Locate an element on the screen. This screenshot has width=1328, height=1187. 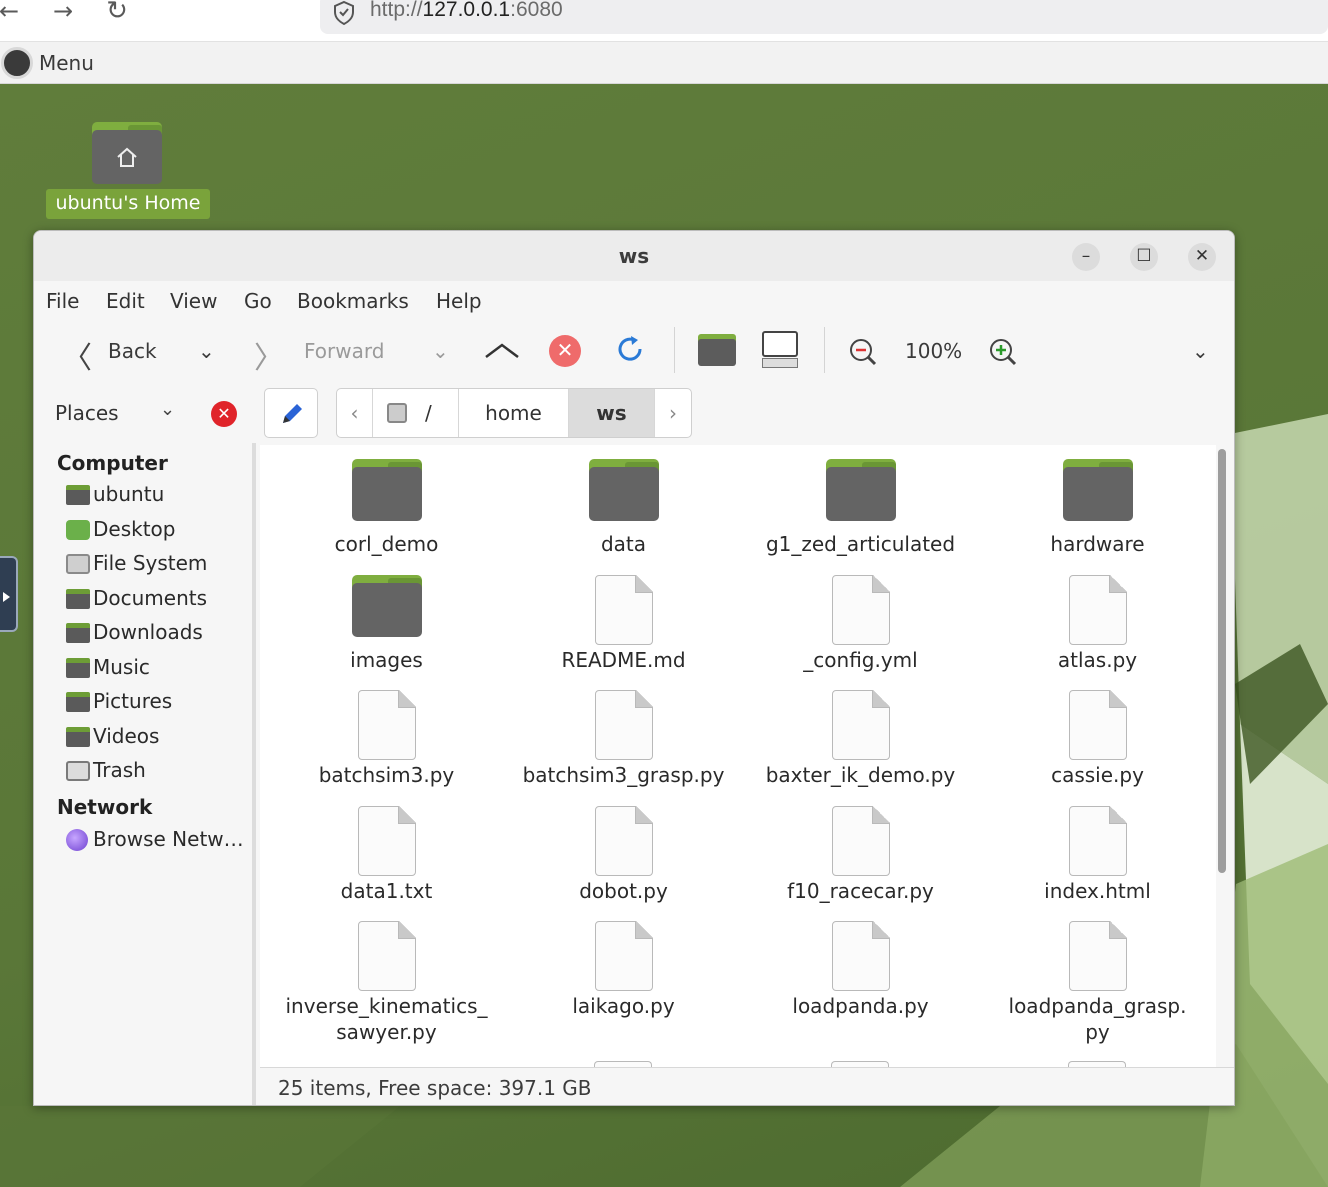
sidebar-item-downloads: Downloads is located at coordinates (159, 634).